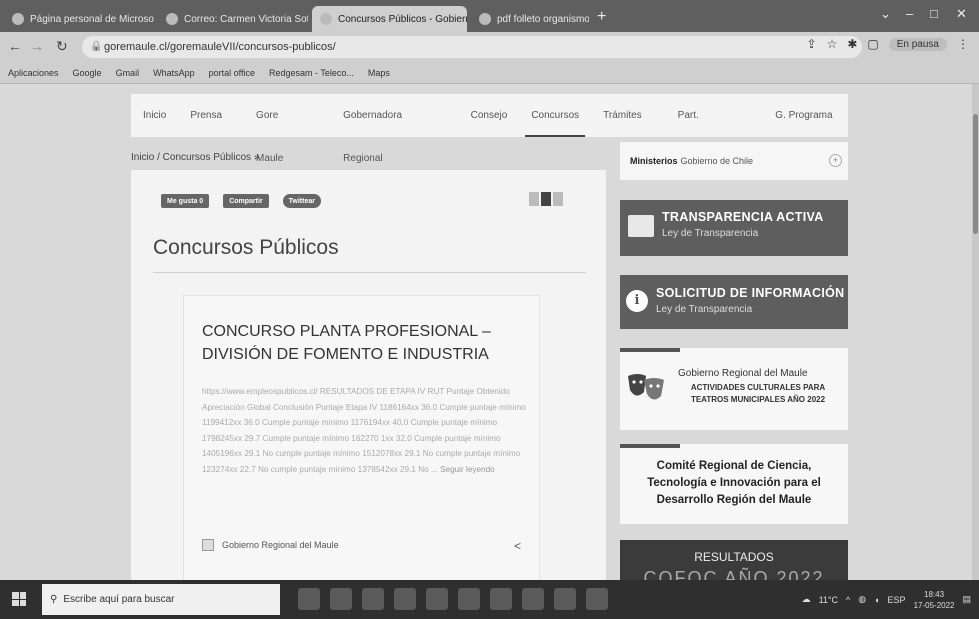  Describe the element at coordinates (119, 599) in the screenshot. I see `search-placeholder: Escribe aquí para buscar` at that location.